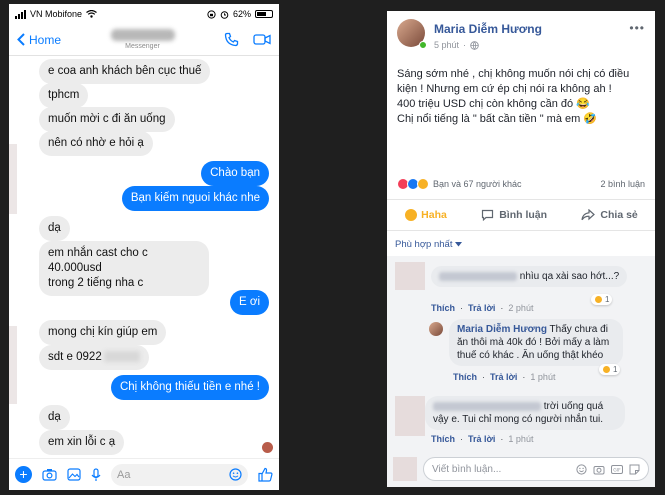 The image size is (665, 495). Describe the element at coordinates (142, 46) in the screenshot. I see `contact-subtitle: Messenger` at that location.